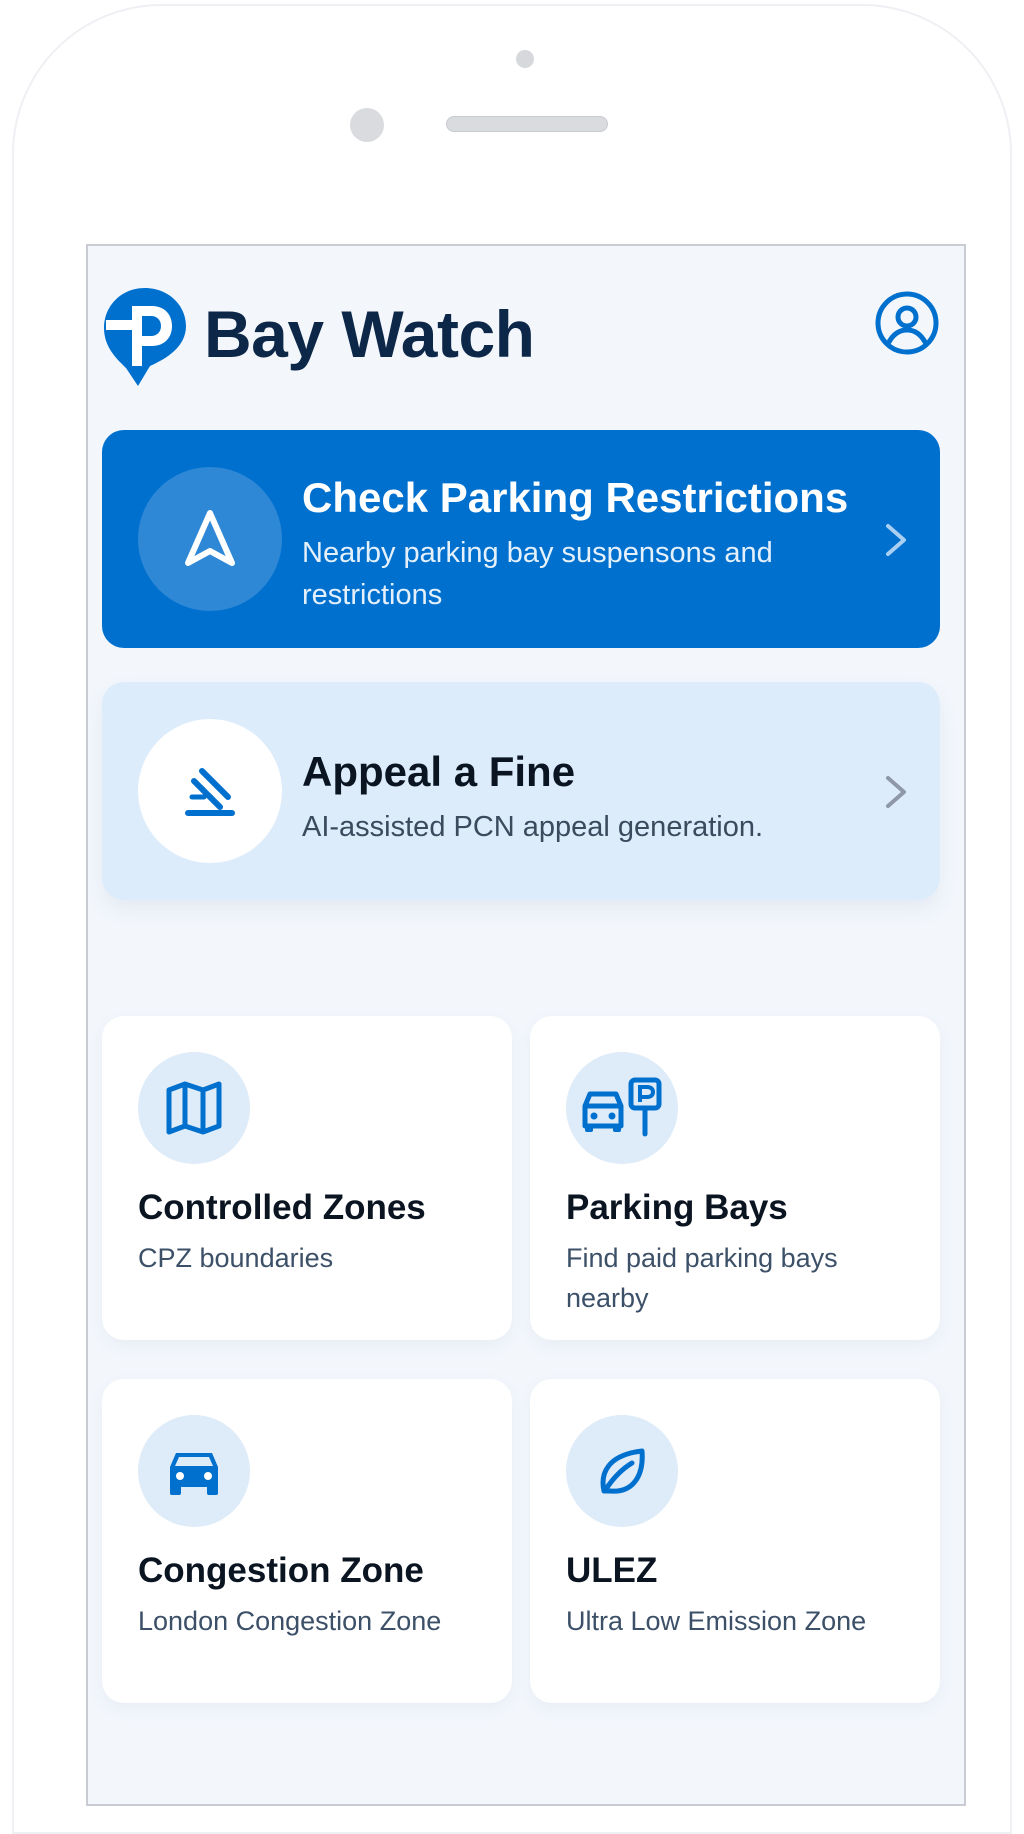 The height and width of the screenshot is (1834, 1024). I want to click on hero-title: Appeal a Fine, so click(439, 771).